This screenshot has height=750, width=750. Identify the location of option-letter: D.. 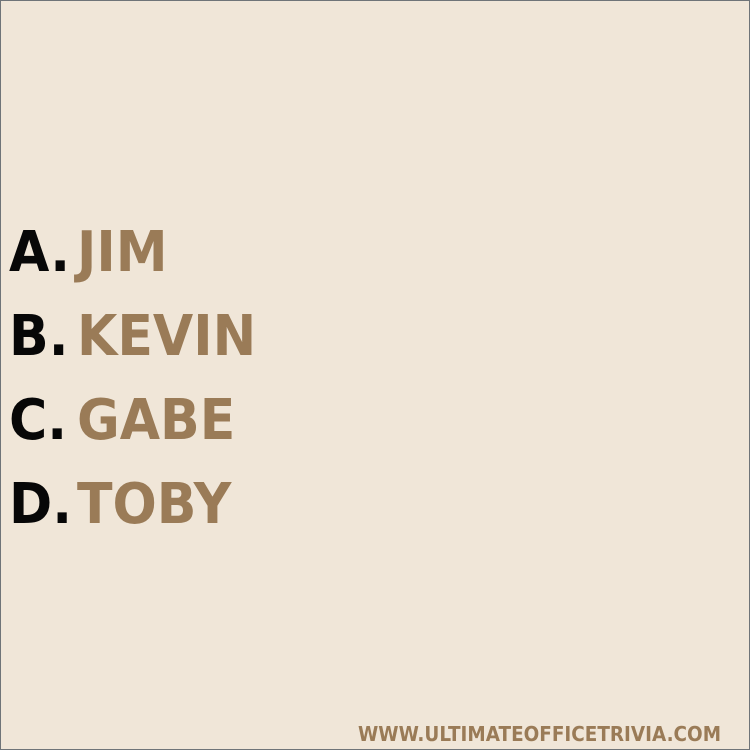
(41, 504).